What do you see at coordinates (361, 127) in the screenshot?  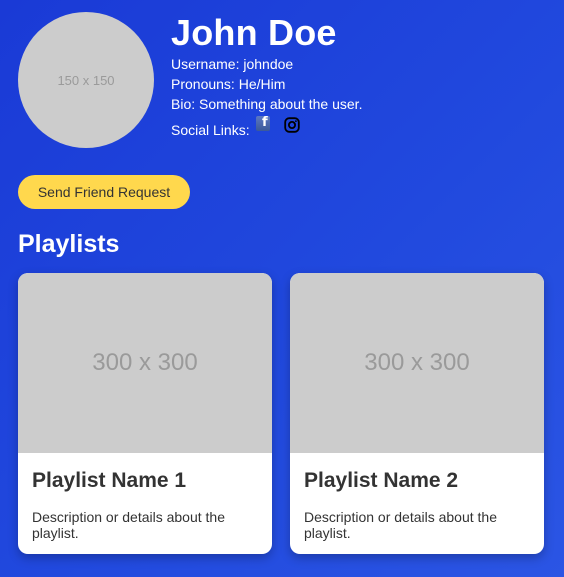 I see `social-links: Social Links: f` at bounding box center [361, 127].